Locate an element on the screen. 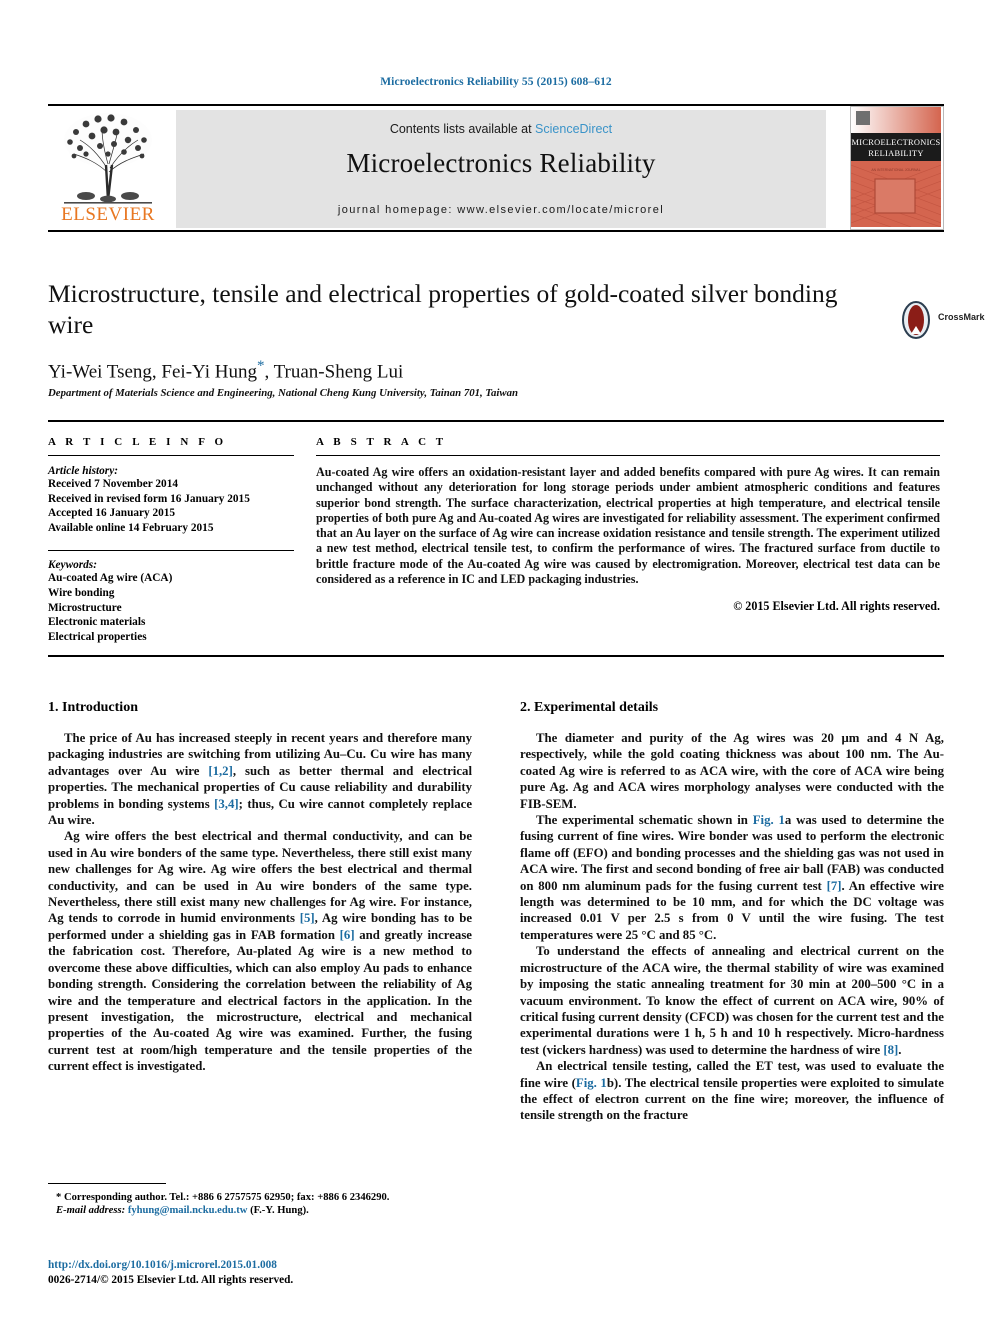 The height and width of the screenshot is (1323, 992). masthead-bottom-rule is located at coordinates (496, 231).